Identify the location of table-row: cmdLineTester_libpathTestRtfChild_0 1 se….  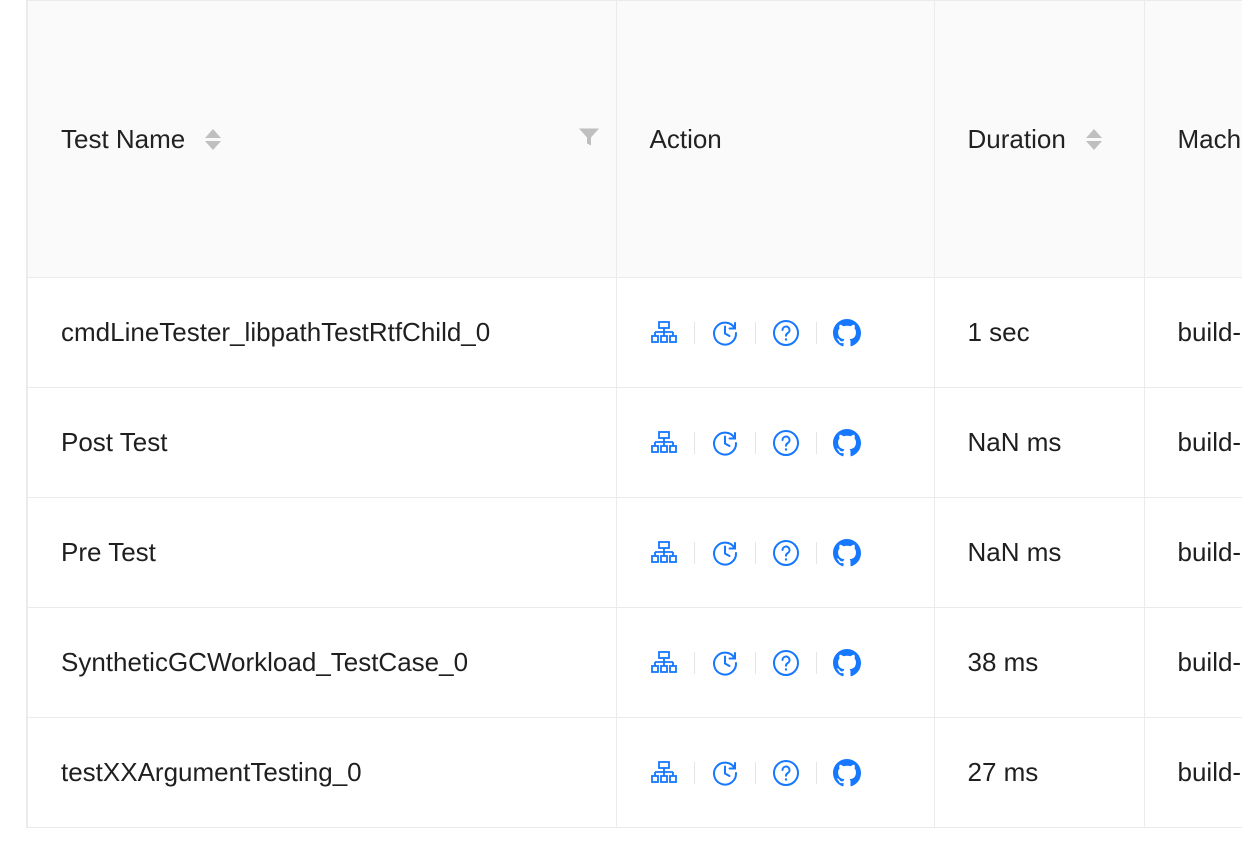
(634, 332).